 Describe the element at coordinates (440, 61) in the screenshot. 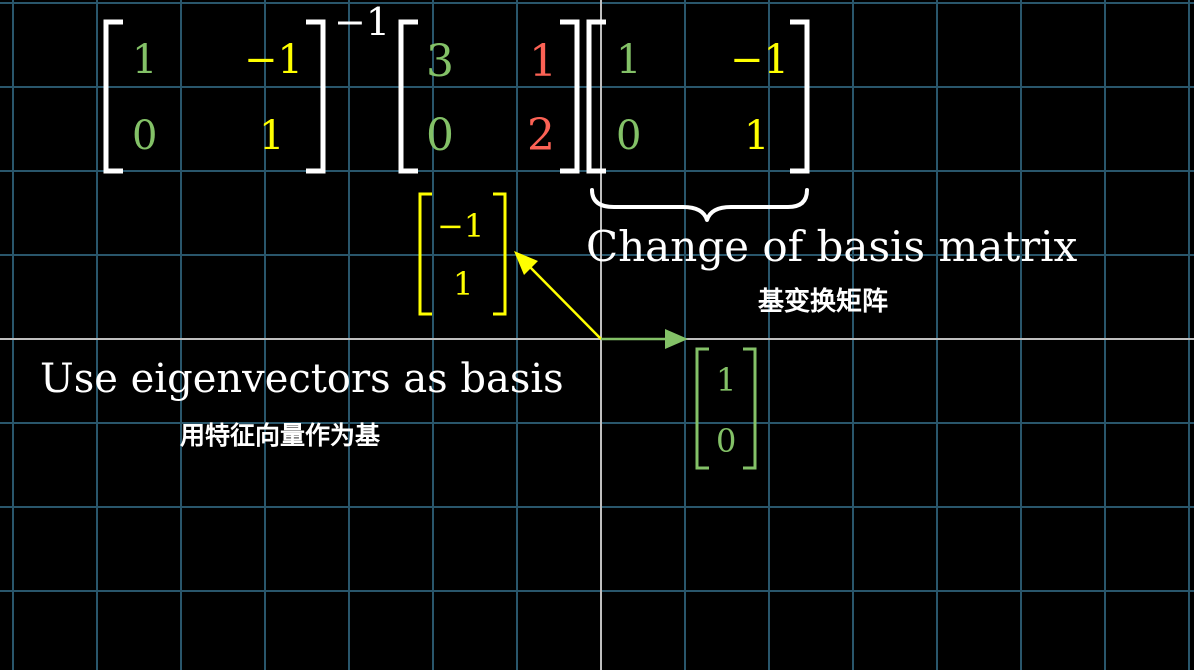

I see `transform-matrix-a11: 3` at that location.